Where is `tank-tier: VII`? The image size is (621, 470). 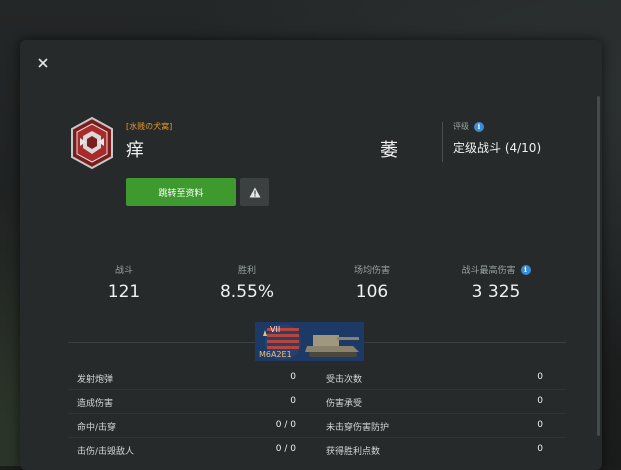
tank-tier: VII is located at coordinates (275, 329).